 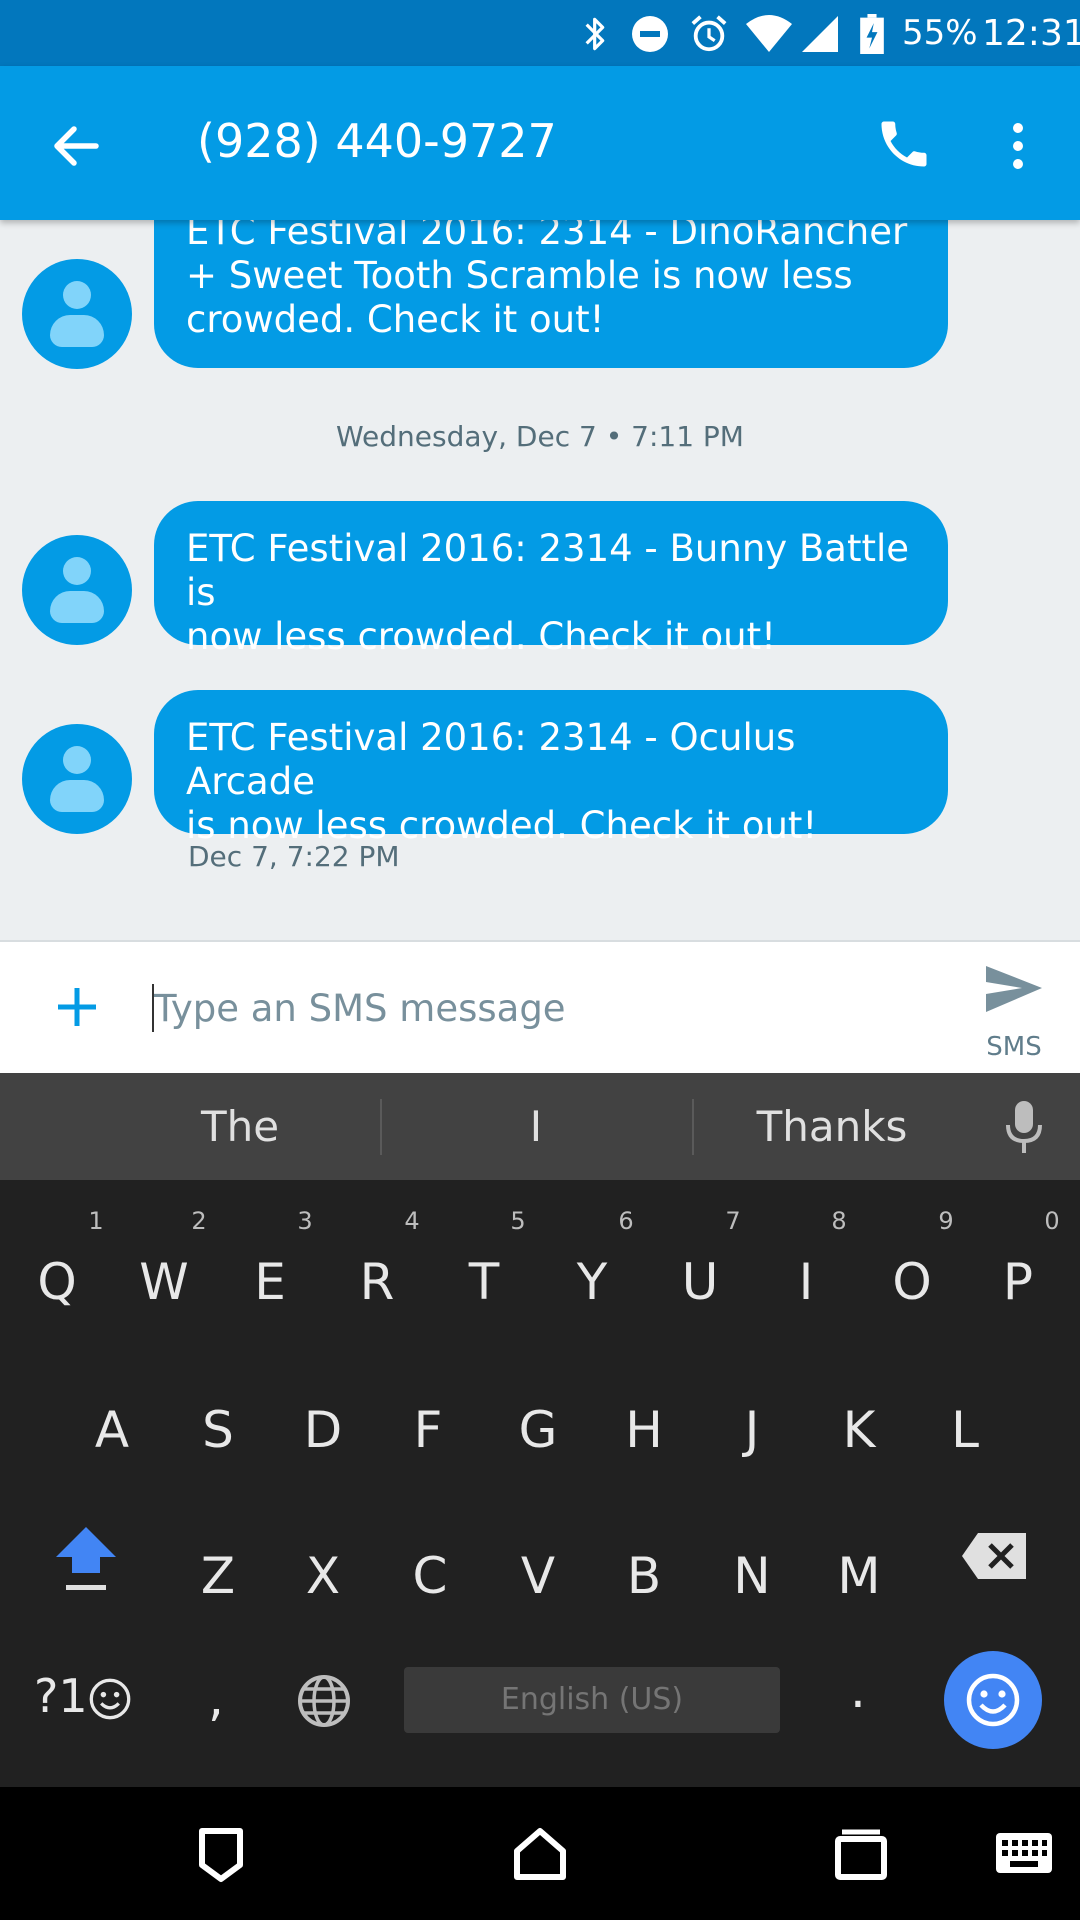 I want to click on key-hint: 2, so click(x=199, y=1221).